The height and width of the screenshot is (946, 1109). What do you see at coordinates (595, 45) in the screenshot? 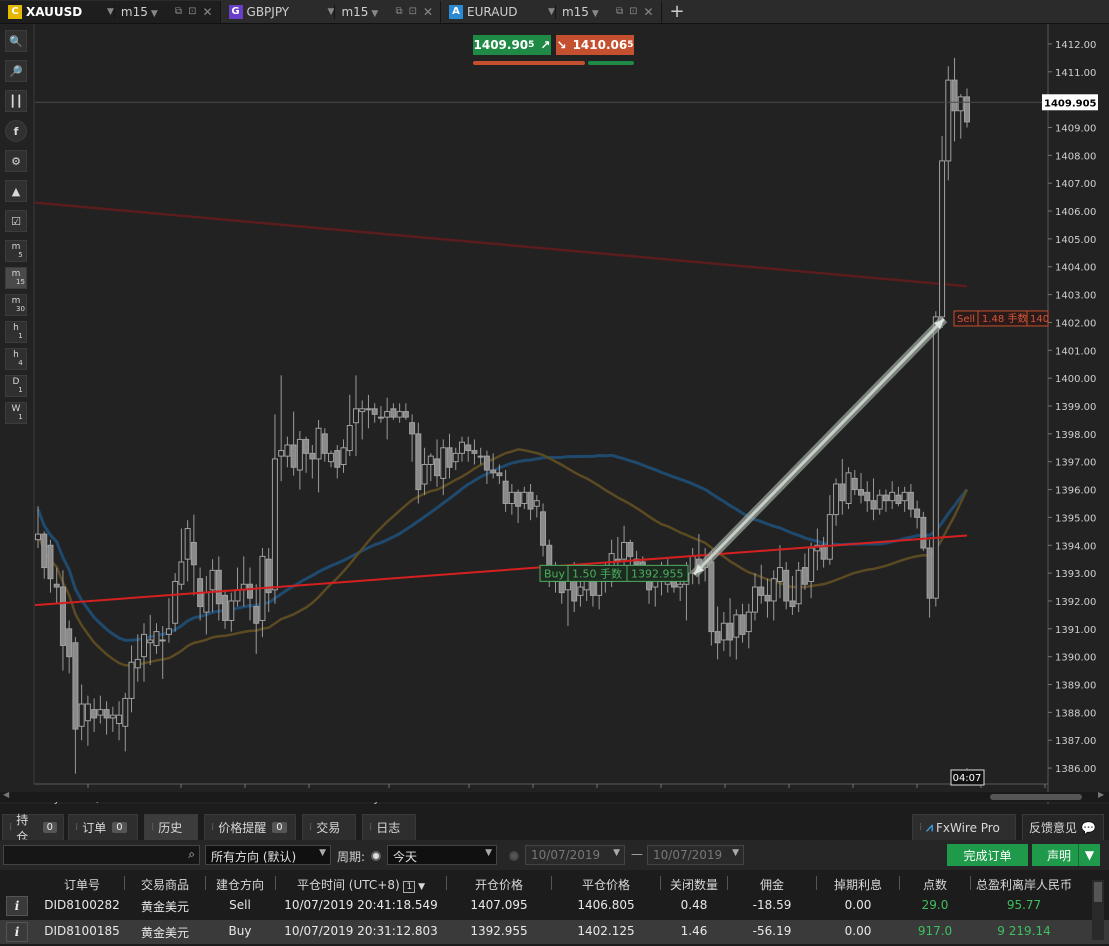
I see `ask-price-button: ↘ 1410.06 5` at bounding box center [595, 45].